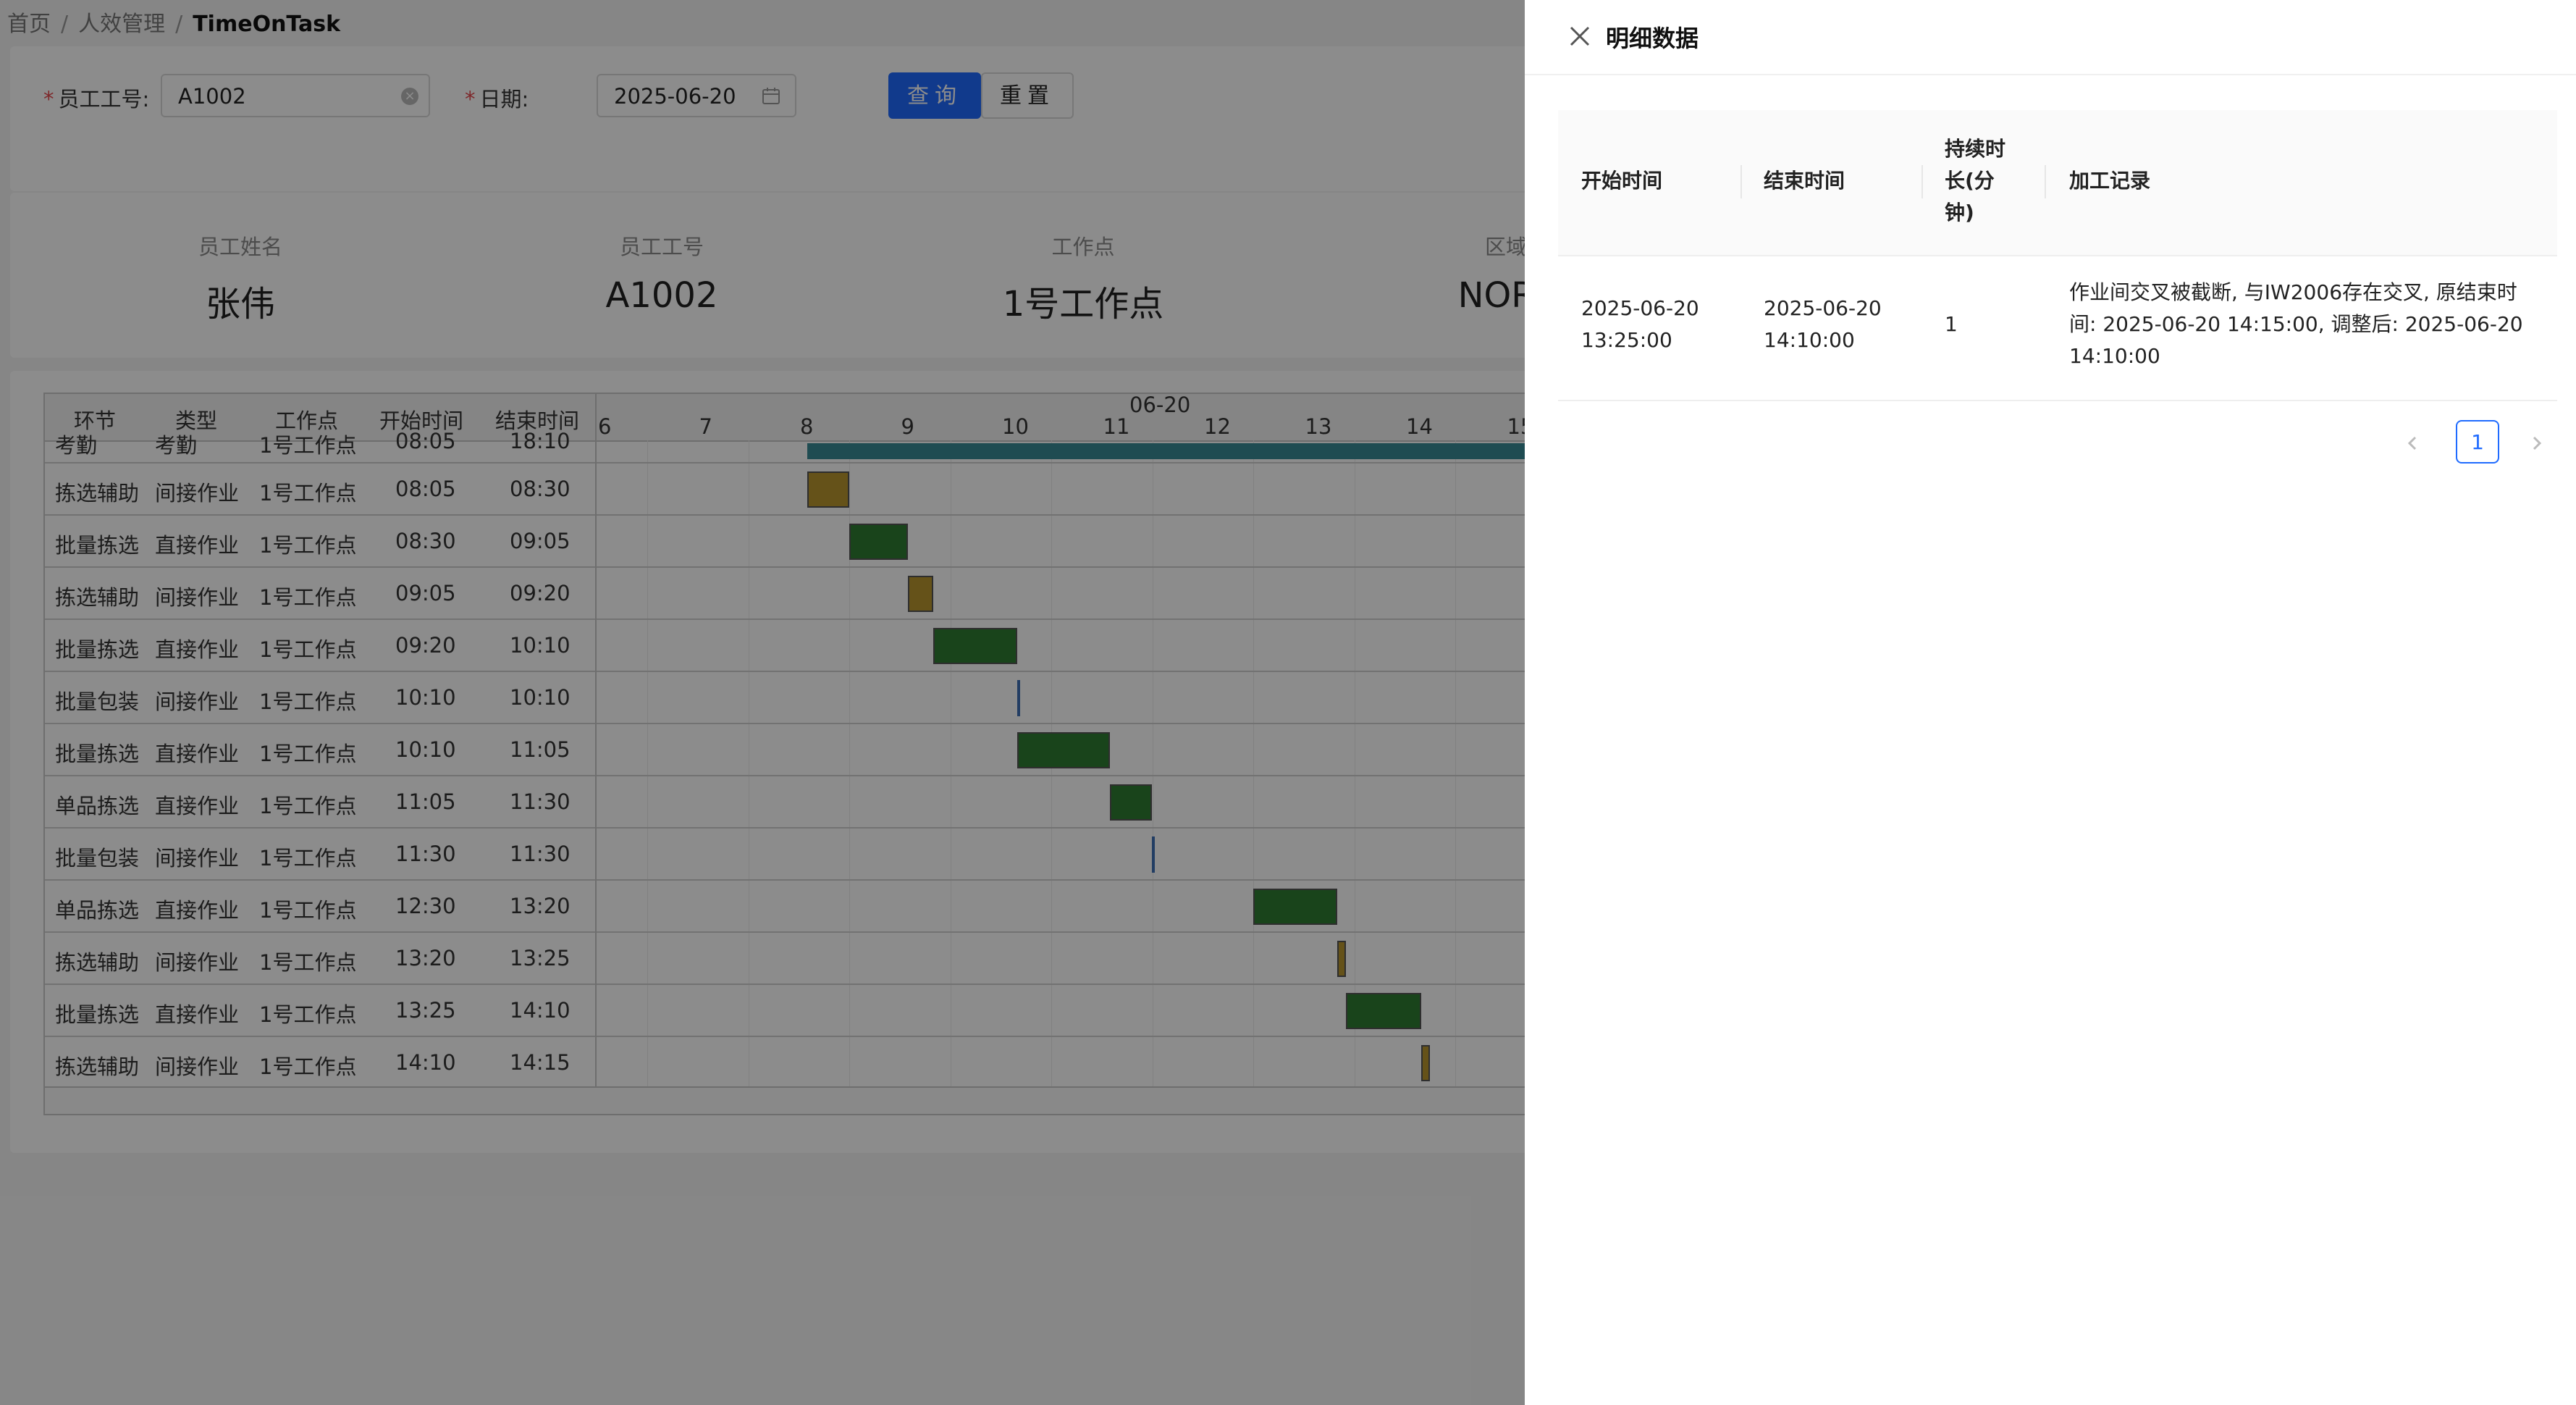  What do you see at coordinates (1622, 181) in the screenshot?
I see `detail-col-start: 开始时间` at bounding box center [1622, 181].